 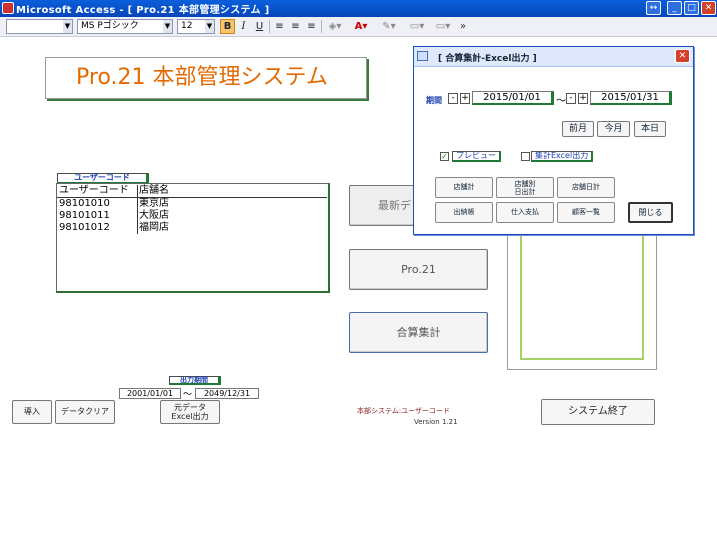 I want to click on list-header-store-name: 店舗名, so click(x=153, y=191).